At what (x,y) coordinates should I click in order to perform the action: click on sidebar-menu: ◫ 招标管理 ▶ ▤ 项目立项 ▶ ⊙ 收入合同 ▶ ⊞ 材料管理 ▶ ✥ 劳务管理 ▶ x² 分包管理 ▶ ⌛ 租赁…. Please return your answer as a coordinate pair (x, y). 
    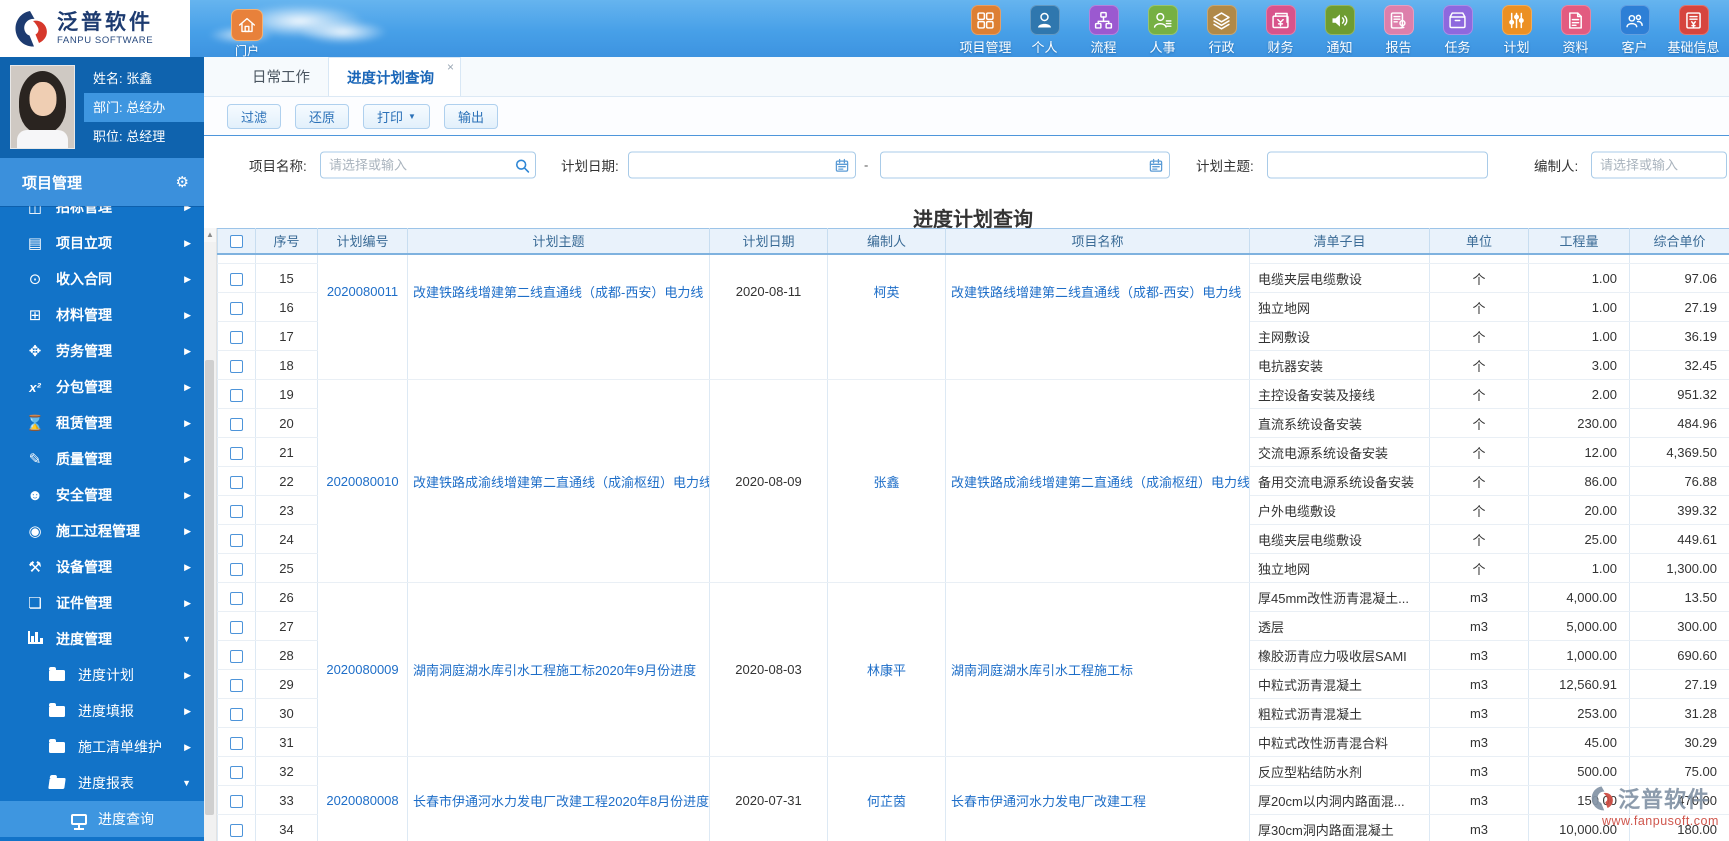
    Looking at the image, I should click on (102, 513).